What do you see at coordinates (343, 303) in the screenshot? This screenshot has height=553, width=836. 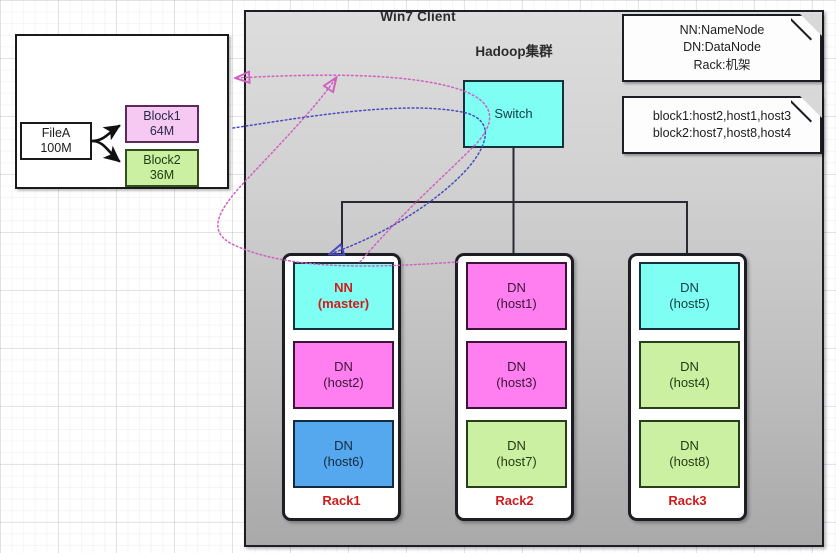 I see `node-host-label: (master)` at bounding box center [343, 303].